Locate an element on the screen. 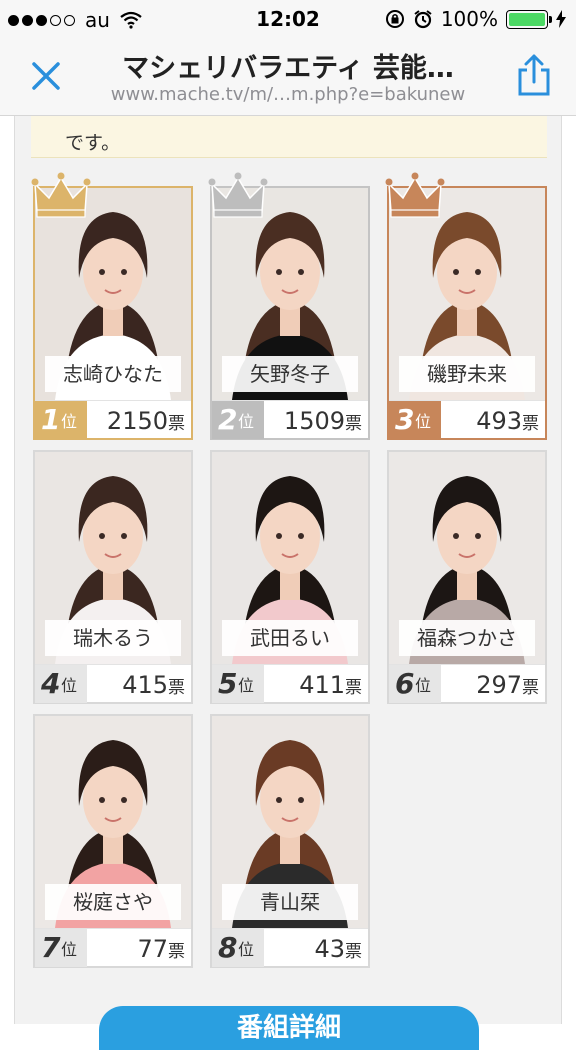 The image size is (576, 1050). rank-badge: 1 位 is located at coordinates (61, 420).